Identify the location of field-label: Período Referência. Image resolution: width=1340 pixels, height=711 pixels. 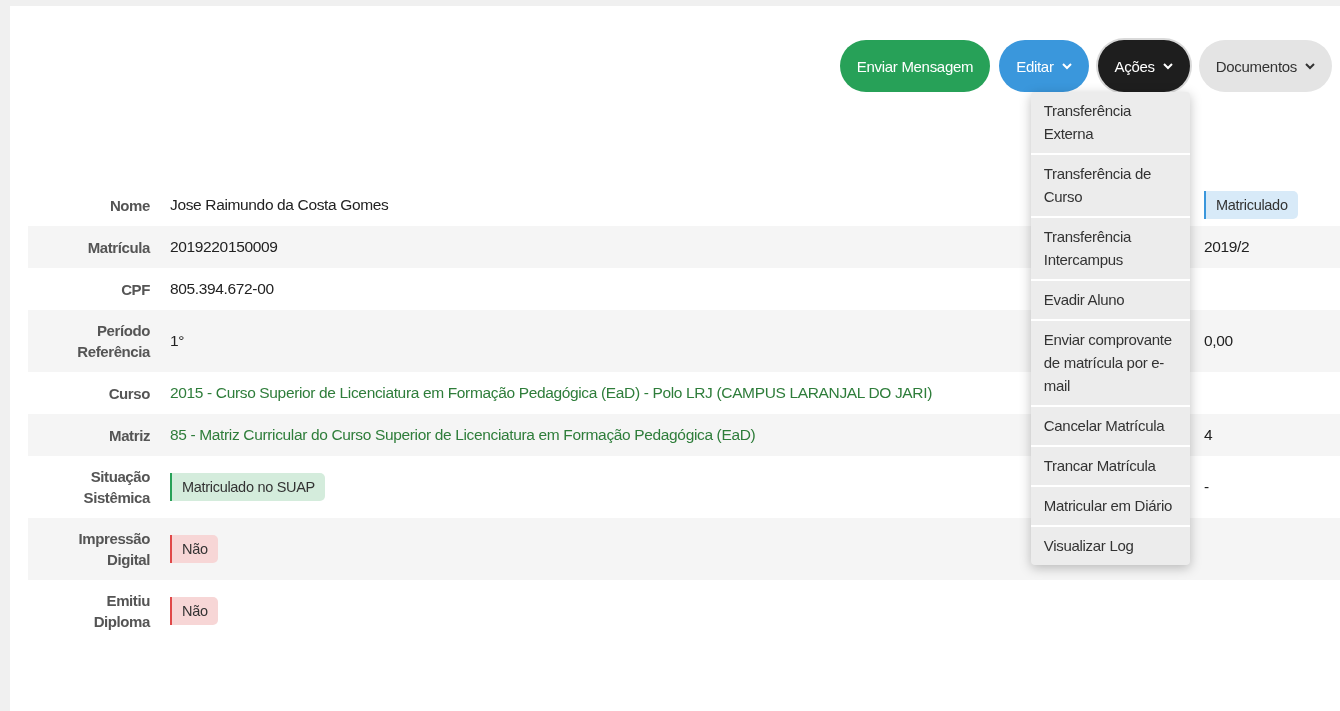
(113, 341).